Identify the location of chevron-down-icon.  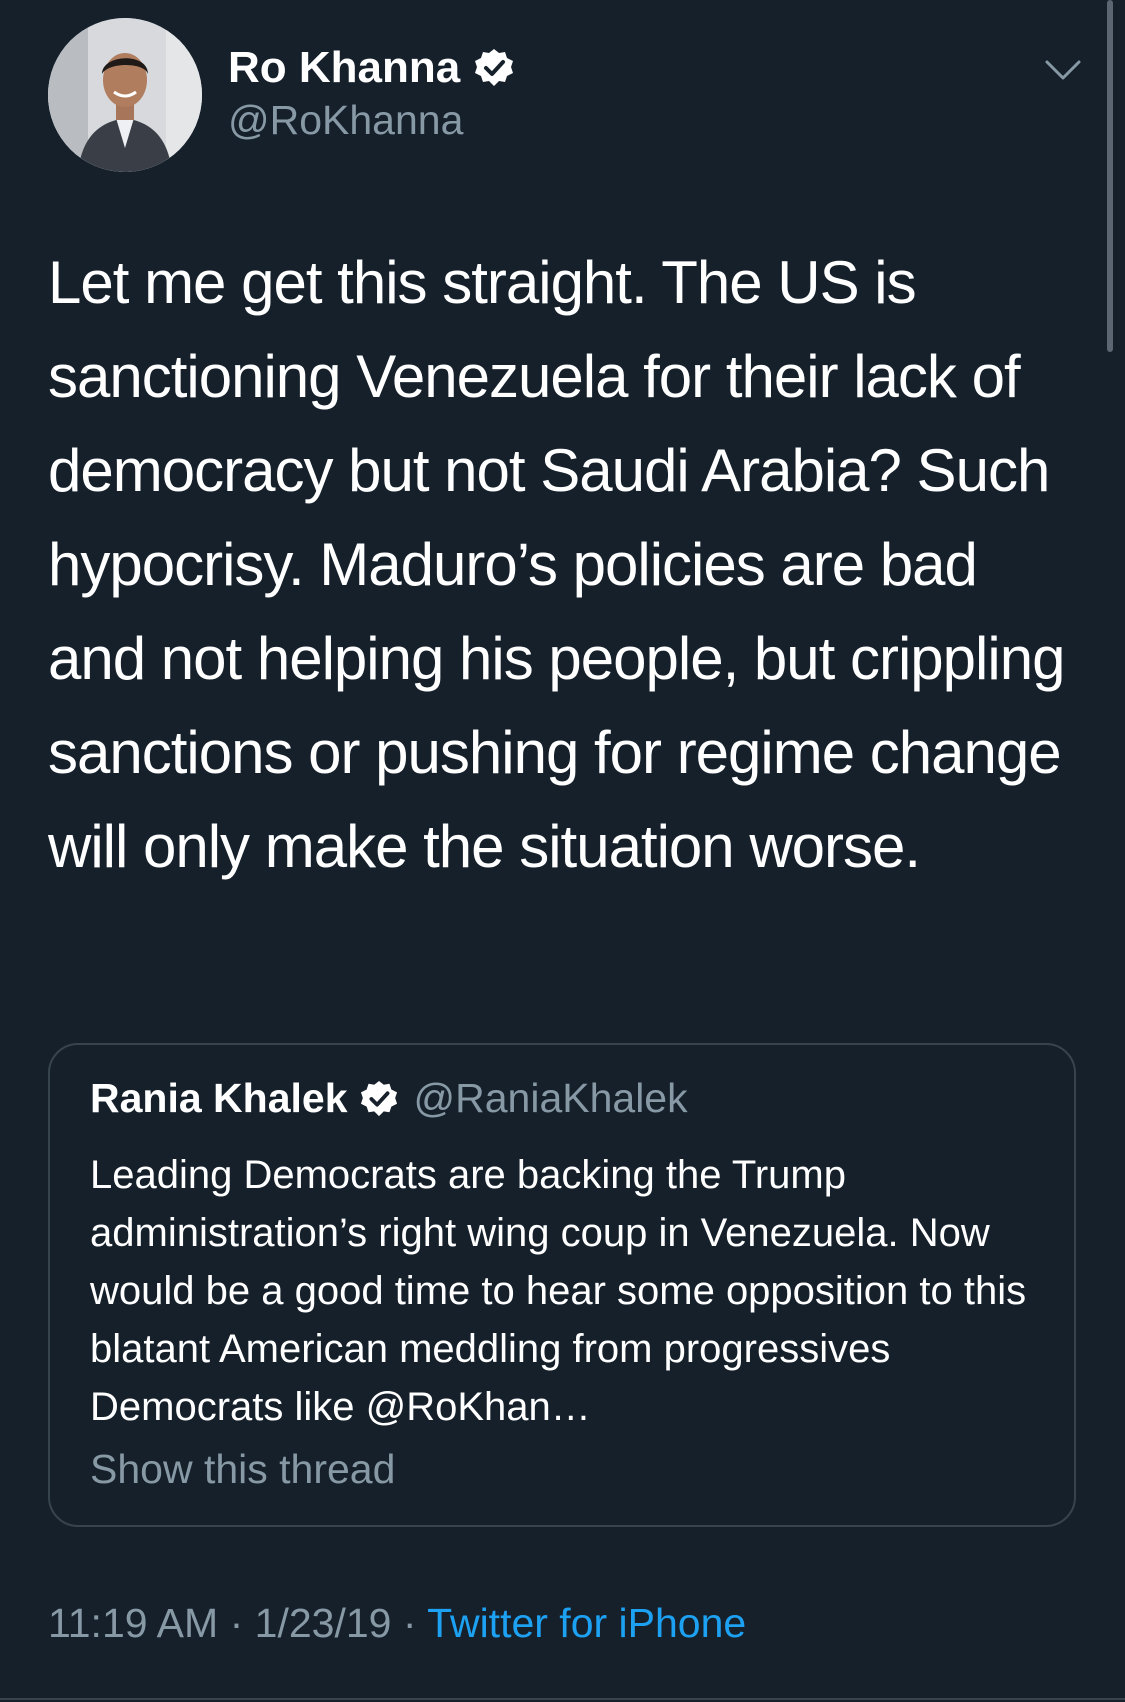
(1063, 71).